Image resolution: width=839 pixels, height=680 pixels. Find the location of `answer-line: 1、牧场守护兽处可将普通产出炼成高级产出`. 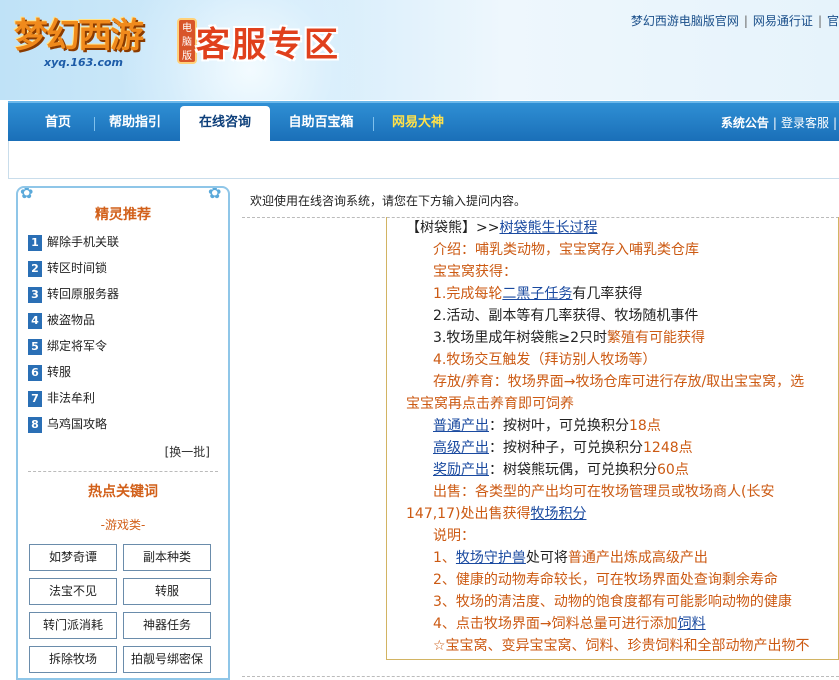

answer-line: 1、牧场守护兽处可将普通产出炼成高级产出 is located at coordinates (570, 558).